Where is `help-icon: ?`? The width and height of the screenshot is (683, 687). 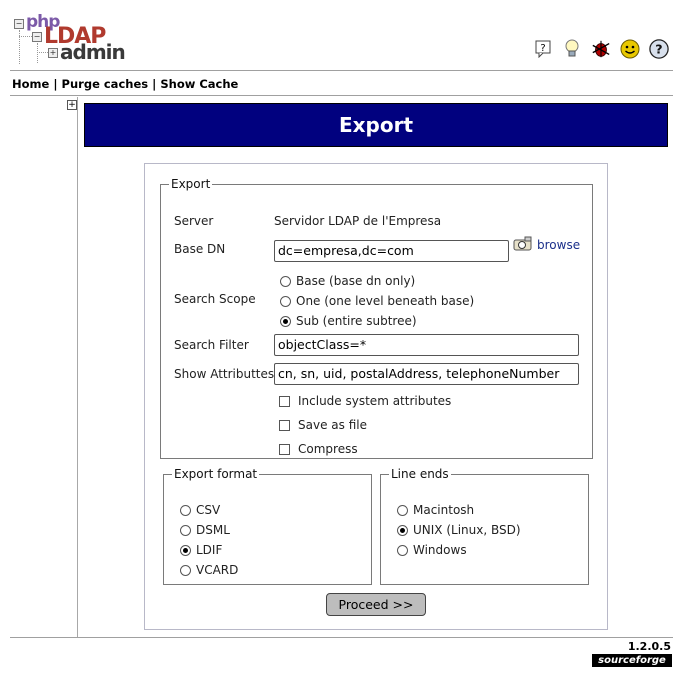 help-icon: ? is located at coordinates (543, 49).